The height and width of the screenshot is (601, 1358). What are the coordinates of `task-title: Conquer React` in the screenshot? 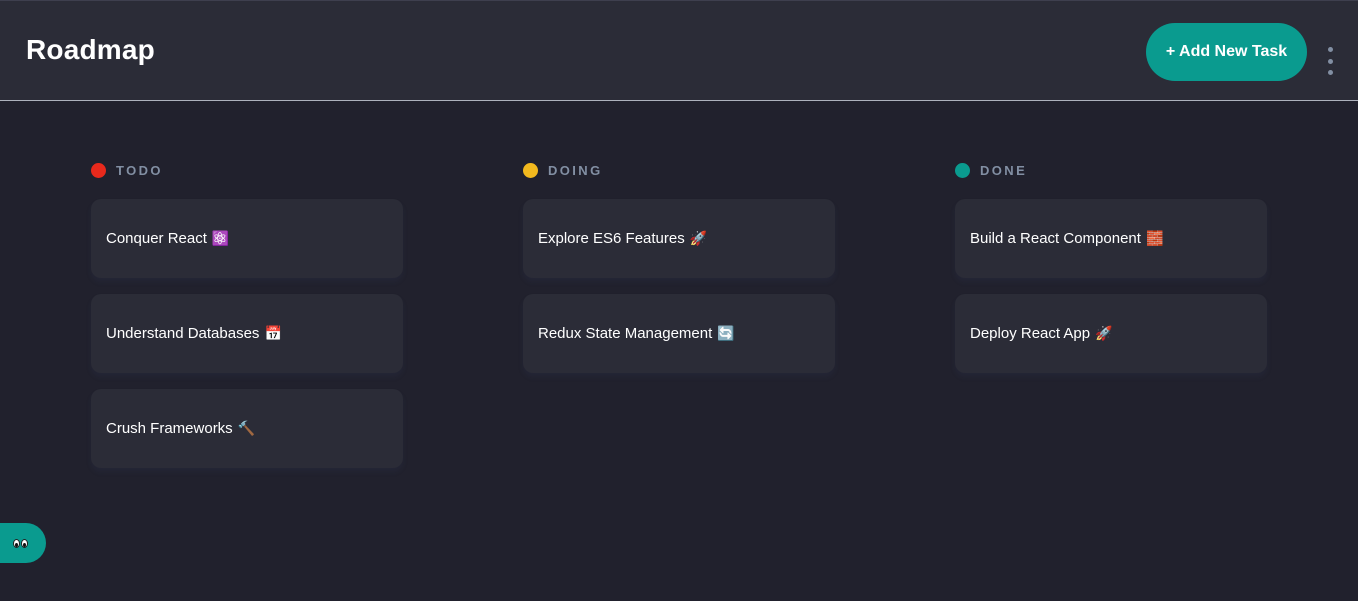 It's located at (156, 238).